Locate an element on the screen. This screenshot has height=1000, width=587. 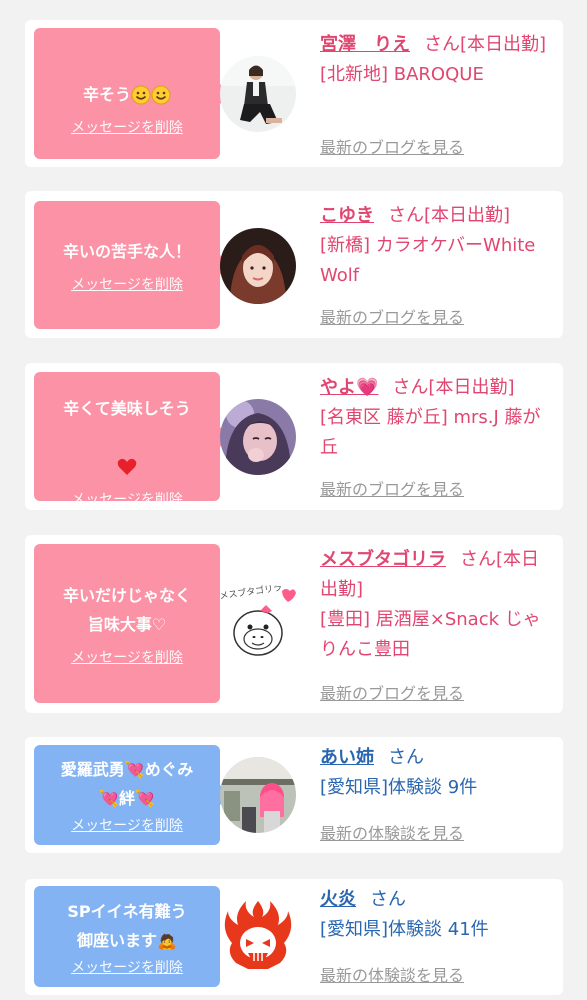
pink-hair-photo is located at coordinates (258, 795).